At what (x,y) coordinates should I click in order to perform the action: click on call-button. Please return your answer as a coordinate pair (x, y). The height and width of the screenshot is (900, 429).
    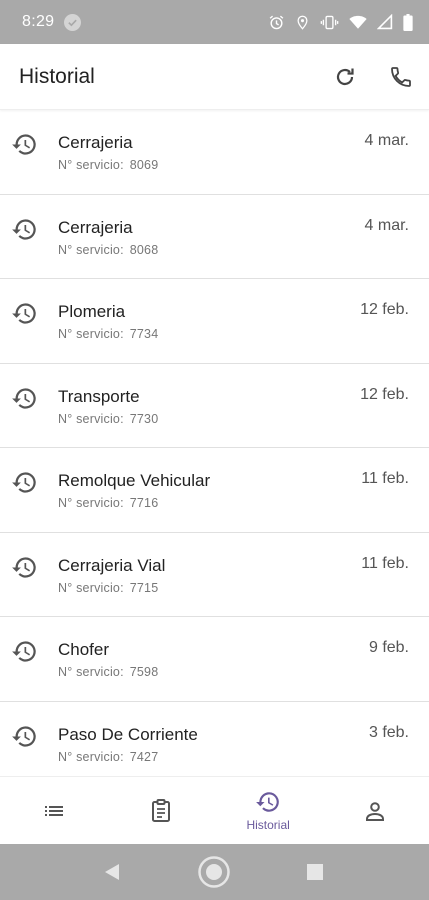
    Looking at the image, I should click on (401, 77).